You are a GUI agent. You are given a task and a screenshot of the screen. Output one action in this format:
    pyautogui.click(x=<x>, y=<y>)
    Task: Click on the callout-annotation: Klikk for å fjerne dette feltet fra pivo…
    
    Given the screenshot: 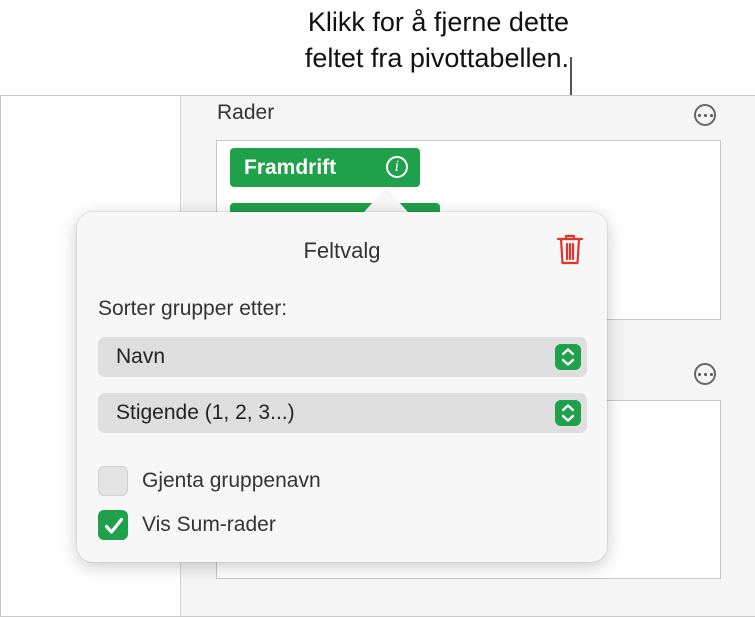 What is the action you would take?
    pyautogui.click(x=437, y=40)
    